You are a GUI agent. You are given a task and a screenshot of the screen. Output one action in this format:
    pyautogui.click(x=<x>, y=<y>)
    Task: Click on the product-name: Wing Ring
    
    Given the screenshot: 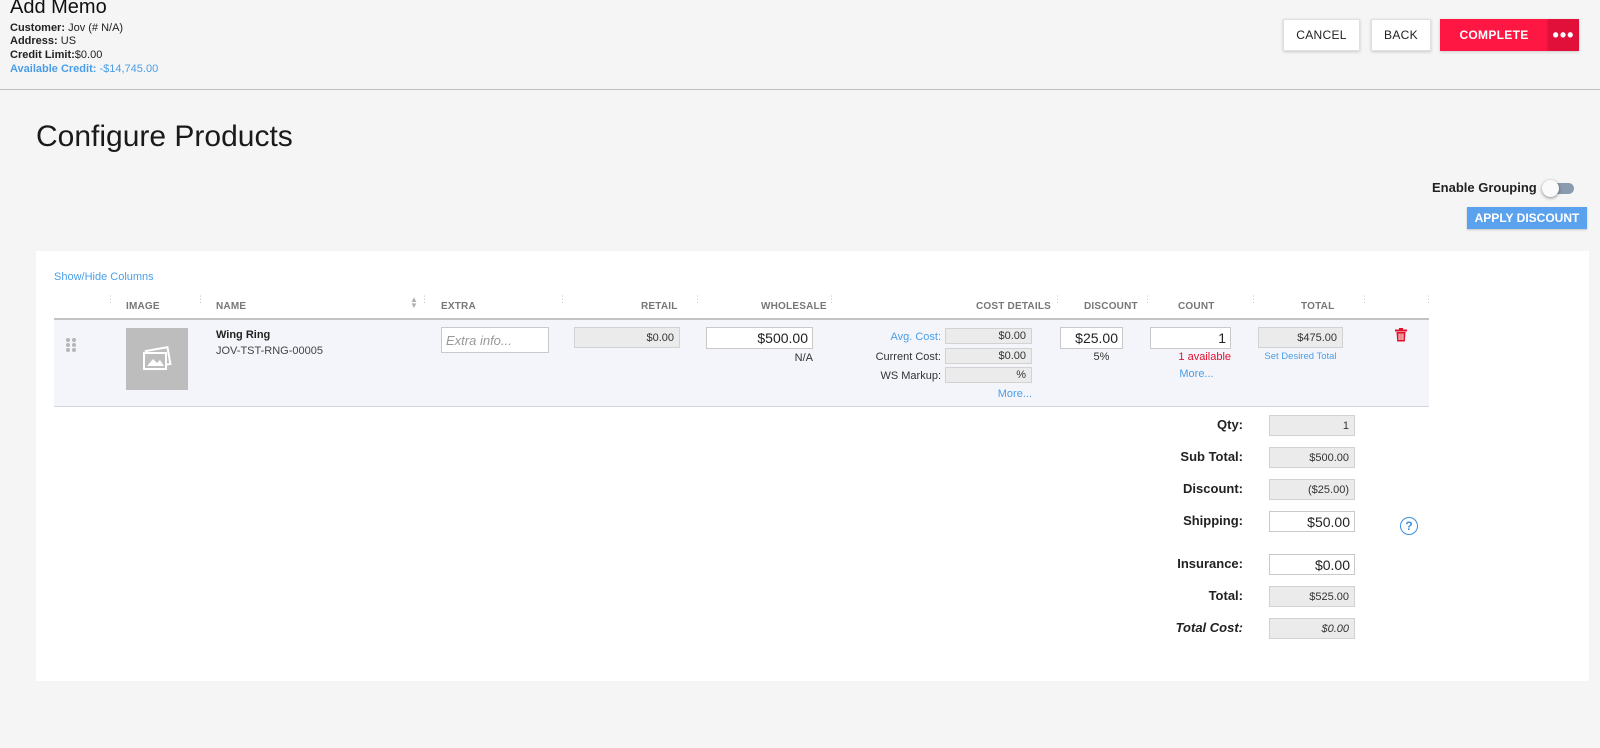 What is the action you would take?
    pyautogui.click(x=243, y=335)
    